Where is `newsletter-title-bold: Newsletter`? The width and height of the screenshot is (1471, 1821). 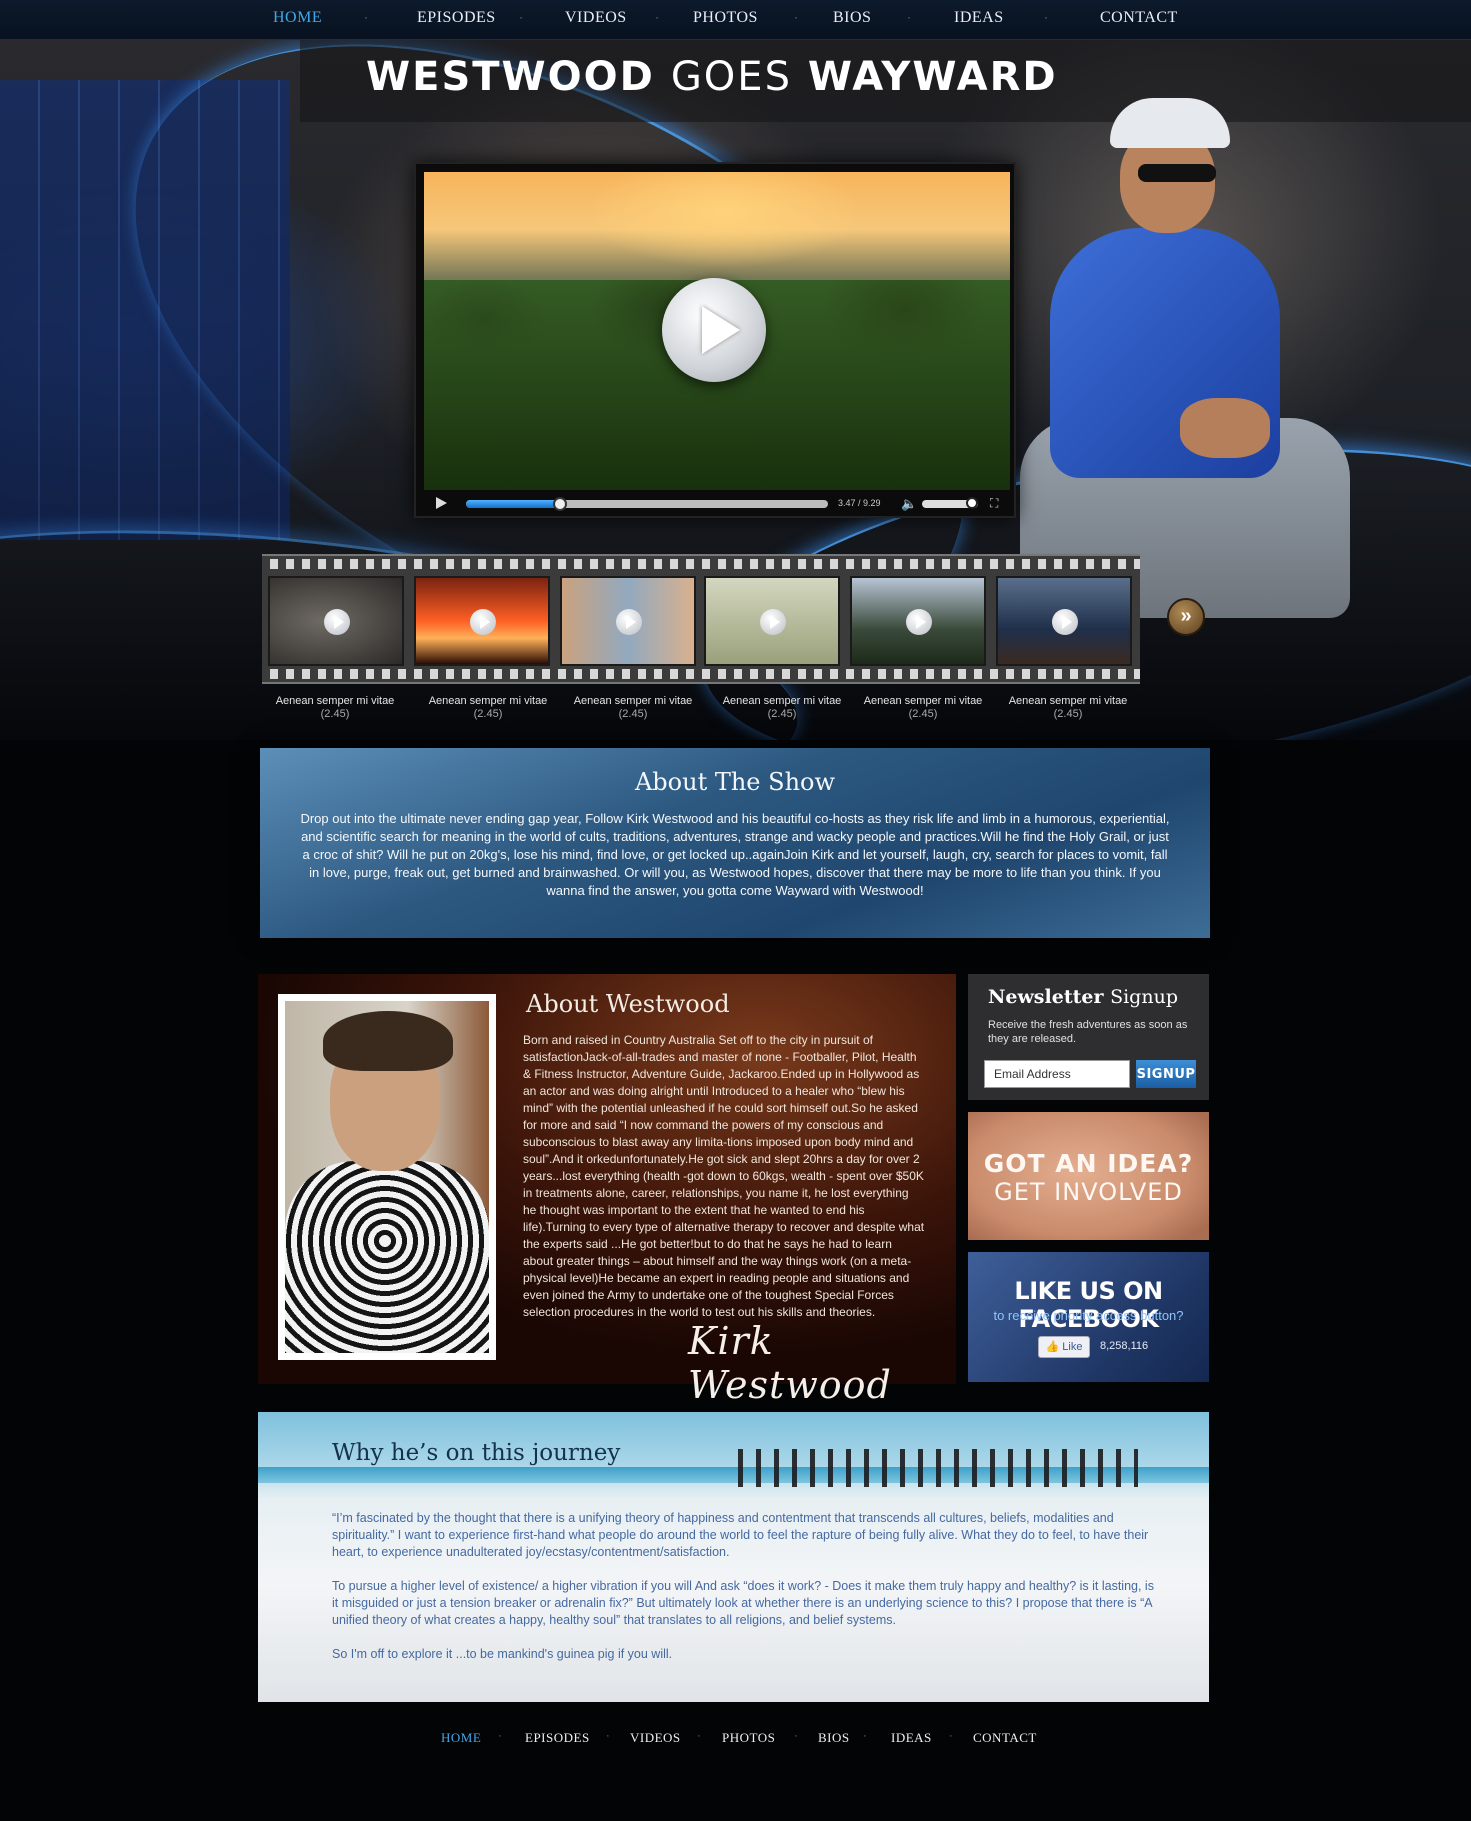 newsletter-title-bold: Newsletter is located at coordinates (1046, 997).